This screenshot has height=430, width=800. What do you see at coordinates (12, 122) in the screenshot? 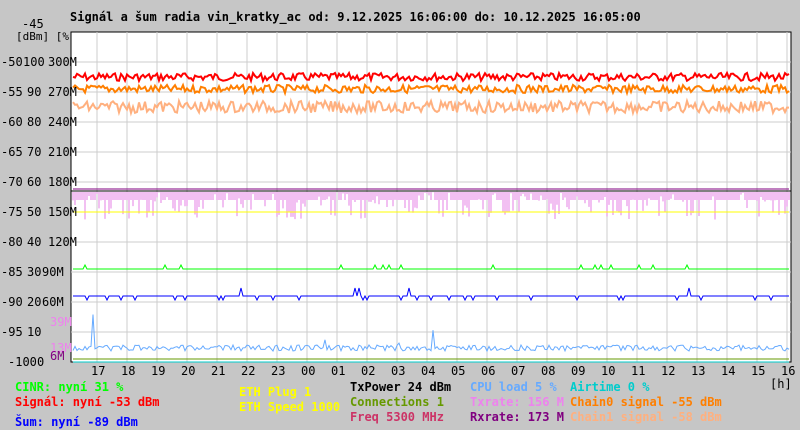
I see `y-tick-dbm: -60` at bounding box center [12, 122].